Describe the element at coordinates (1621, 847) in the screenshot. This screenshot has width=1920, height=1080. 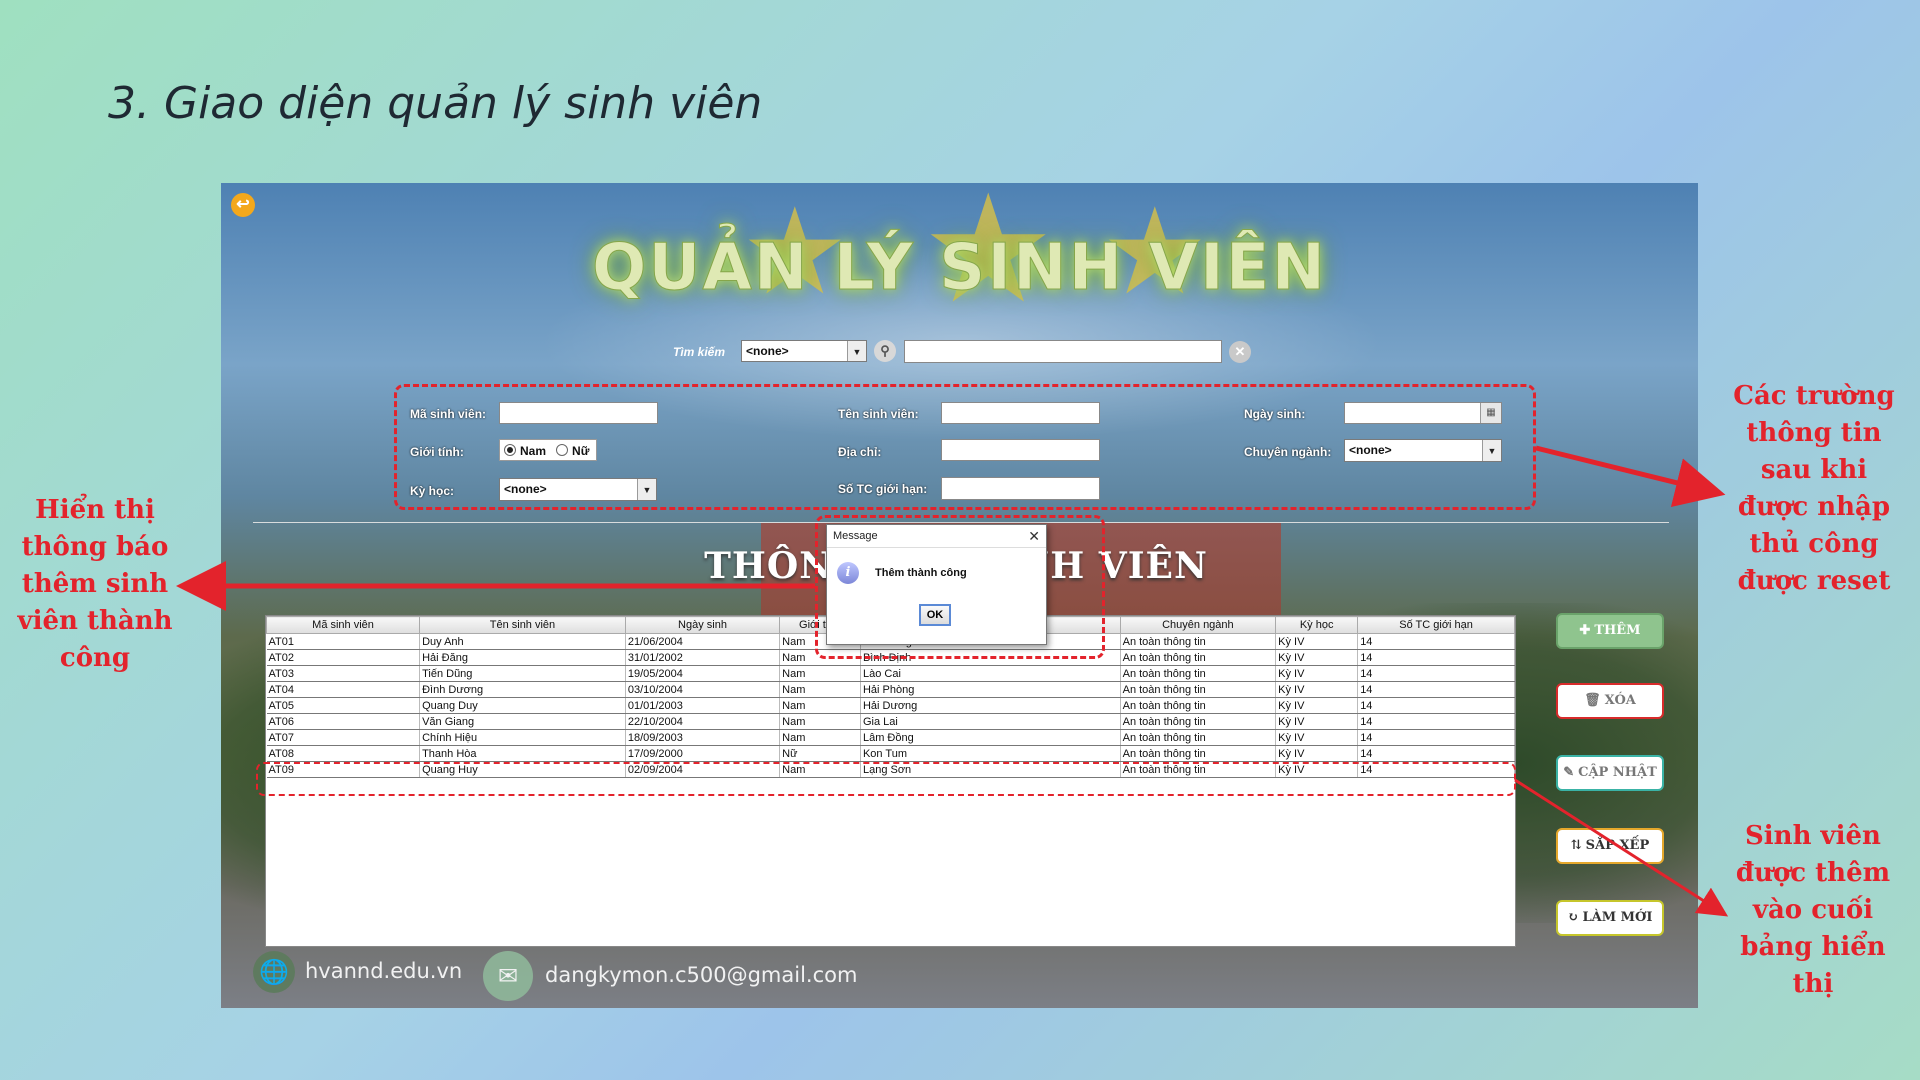
I see `arrow-right-bottom` at that location.